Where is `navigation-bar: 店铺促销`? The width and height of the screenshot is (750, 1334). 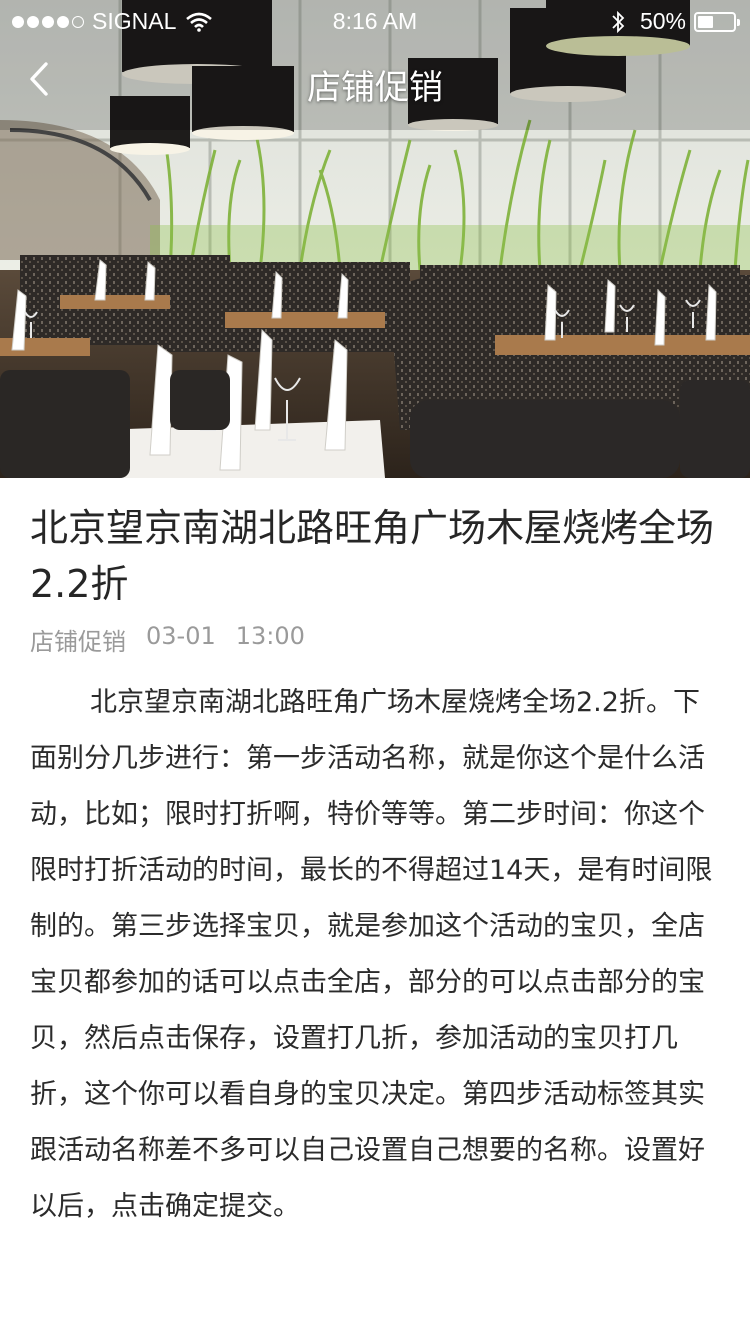 navigation-bar: 店铺促销 is located at coordinates (375, 80).